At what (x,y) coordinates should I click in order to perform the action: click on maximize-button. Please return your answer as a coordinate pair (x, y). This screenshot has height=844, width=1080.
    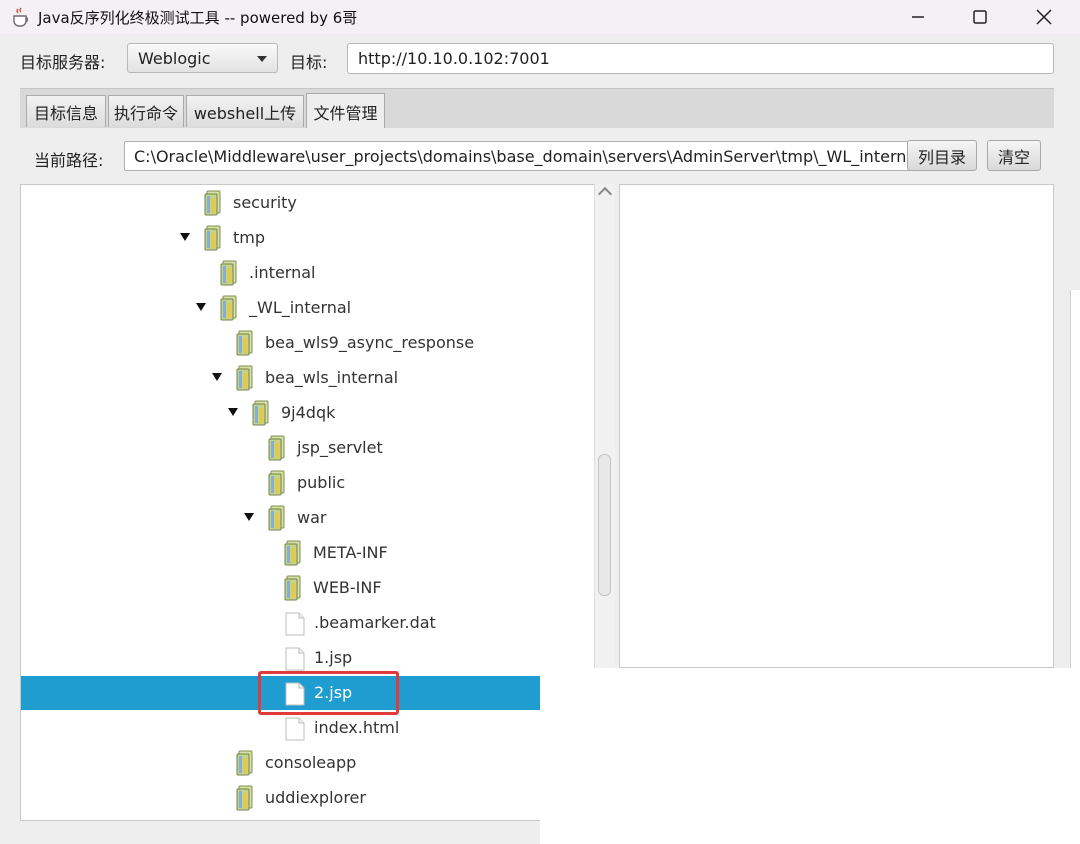
    Looking at the image, I should click on (980, 17).